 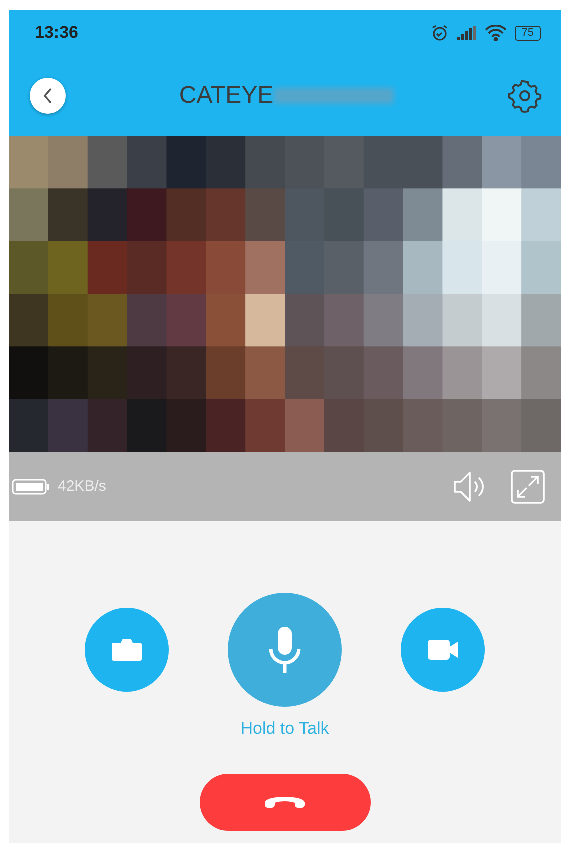 What do you see at coordinates (31, 486) in the screenshot?
I see `battery-icon` at bounding box center [31, 486].